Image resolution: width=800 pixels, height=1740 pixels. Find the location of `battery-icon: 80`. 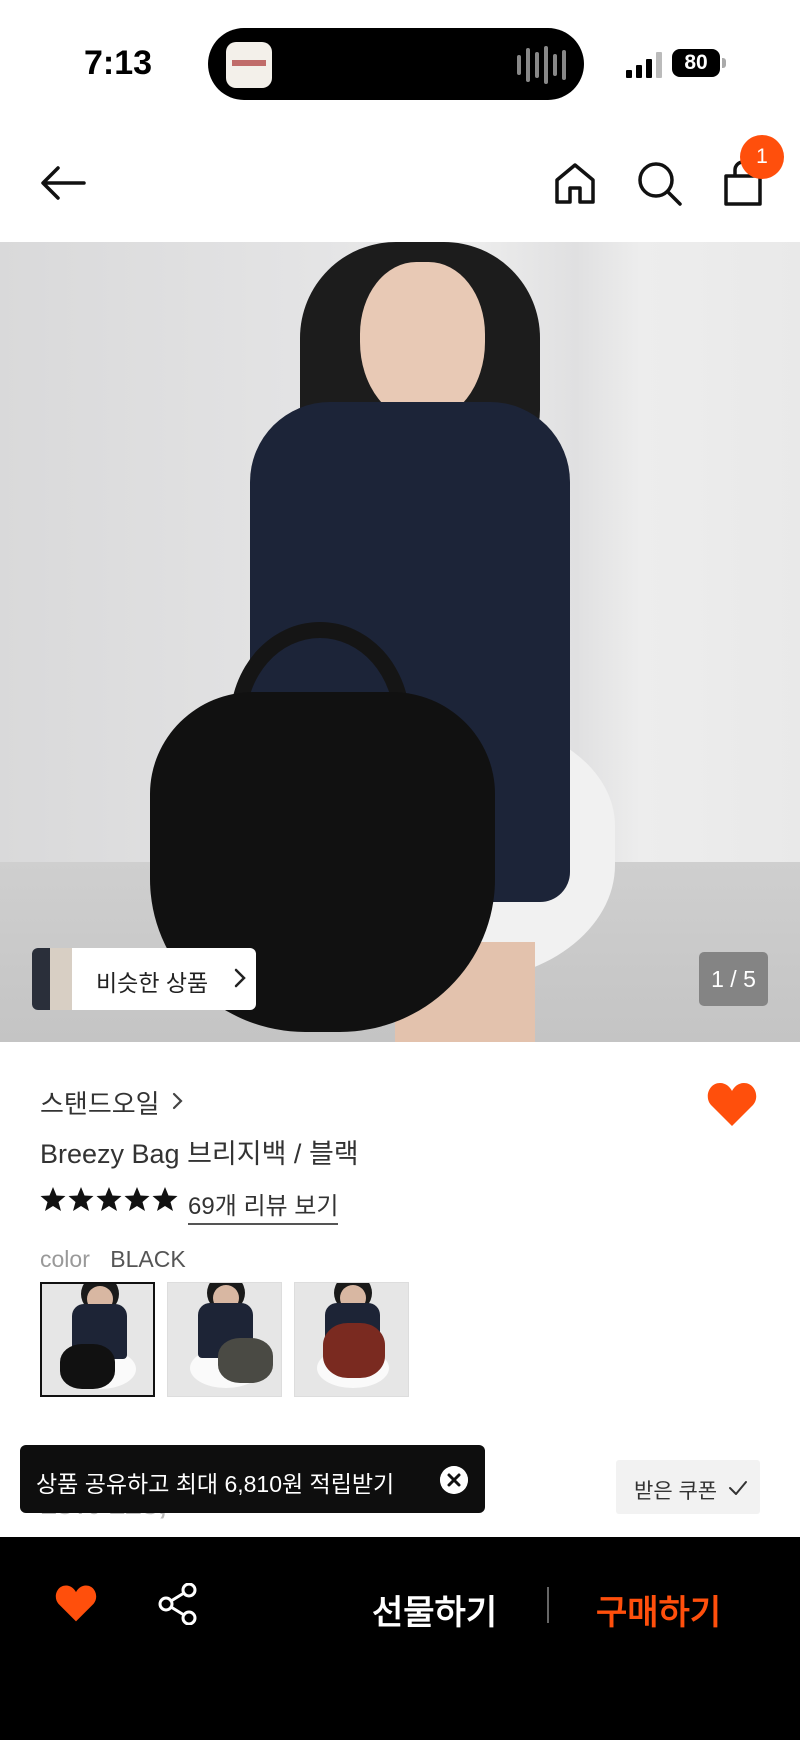

battery-icon: 80 is located at coordinates (696, 63).